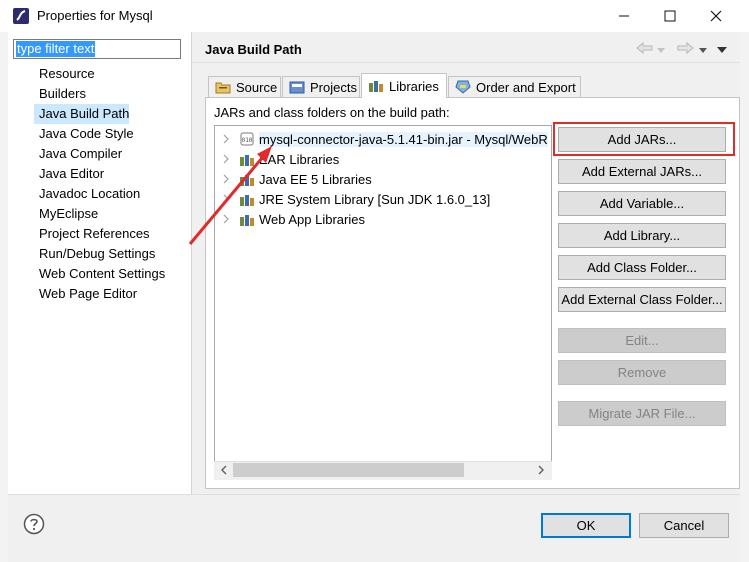  What do you see at coordinates (312, 219) in the screenshot?
I see `tree-row-label: Web App Libraries` at bounding box center [312, 219].